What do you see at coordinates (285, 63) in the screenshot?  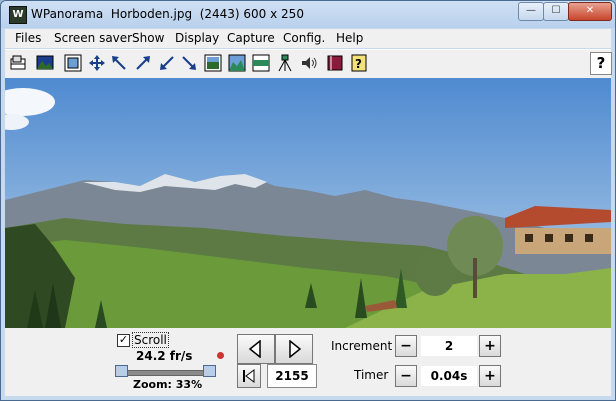 I see `tripod-icon` at bounding box center [285, 63].